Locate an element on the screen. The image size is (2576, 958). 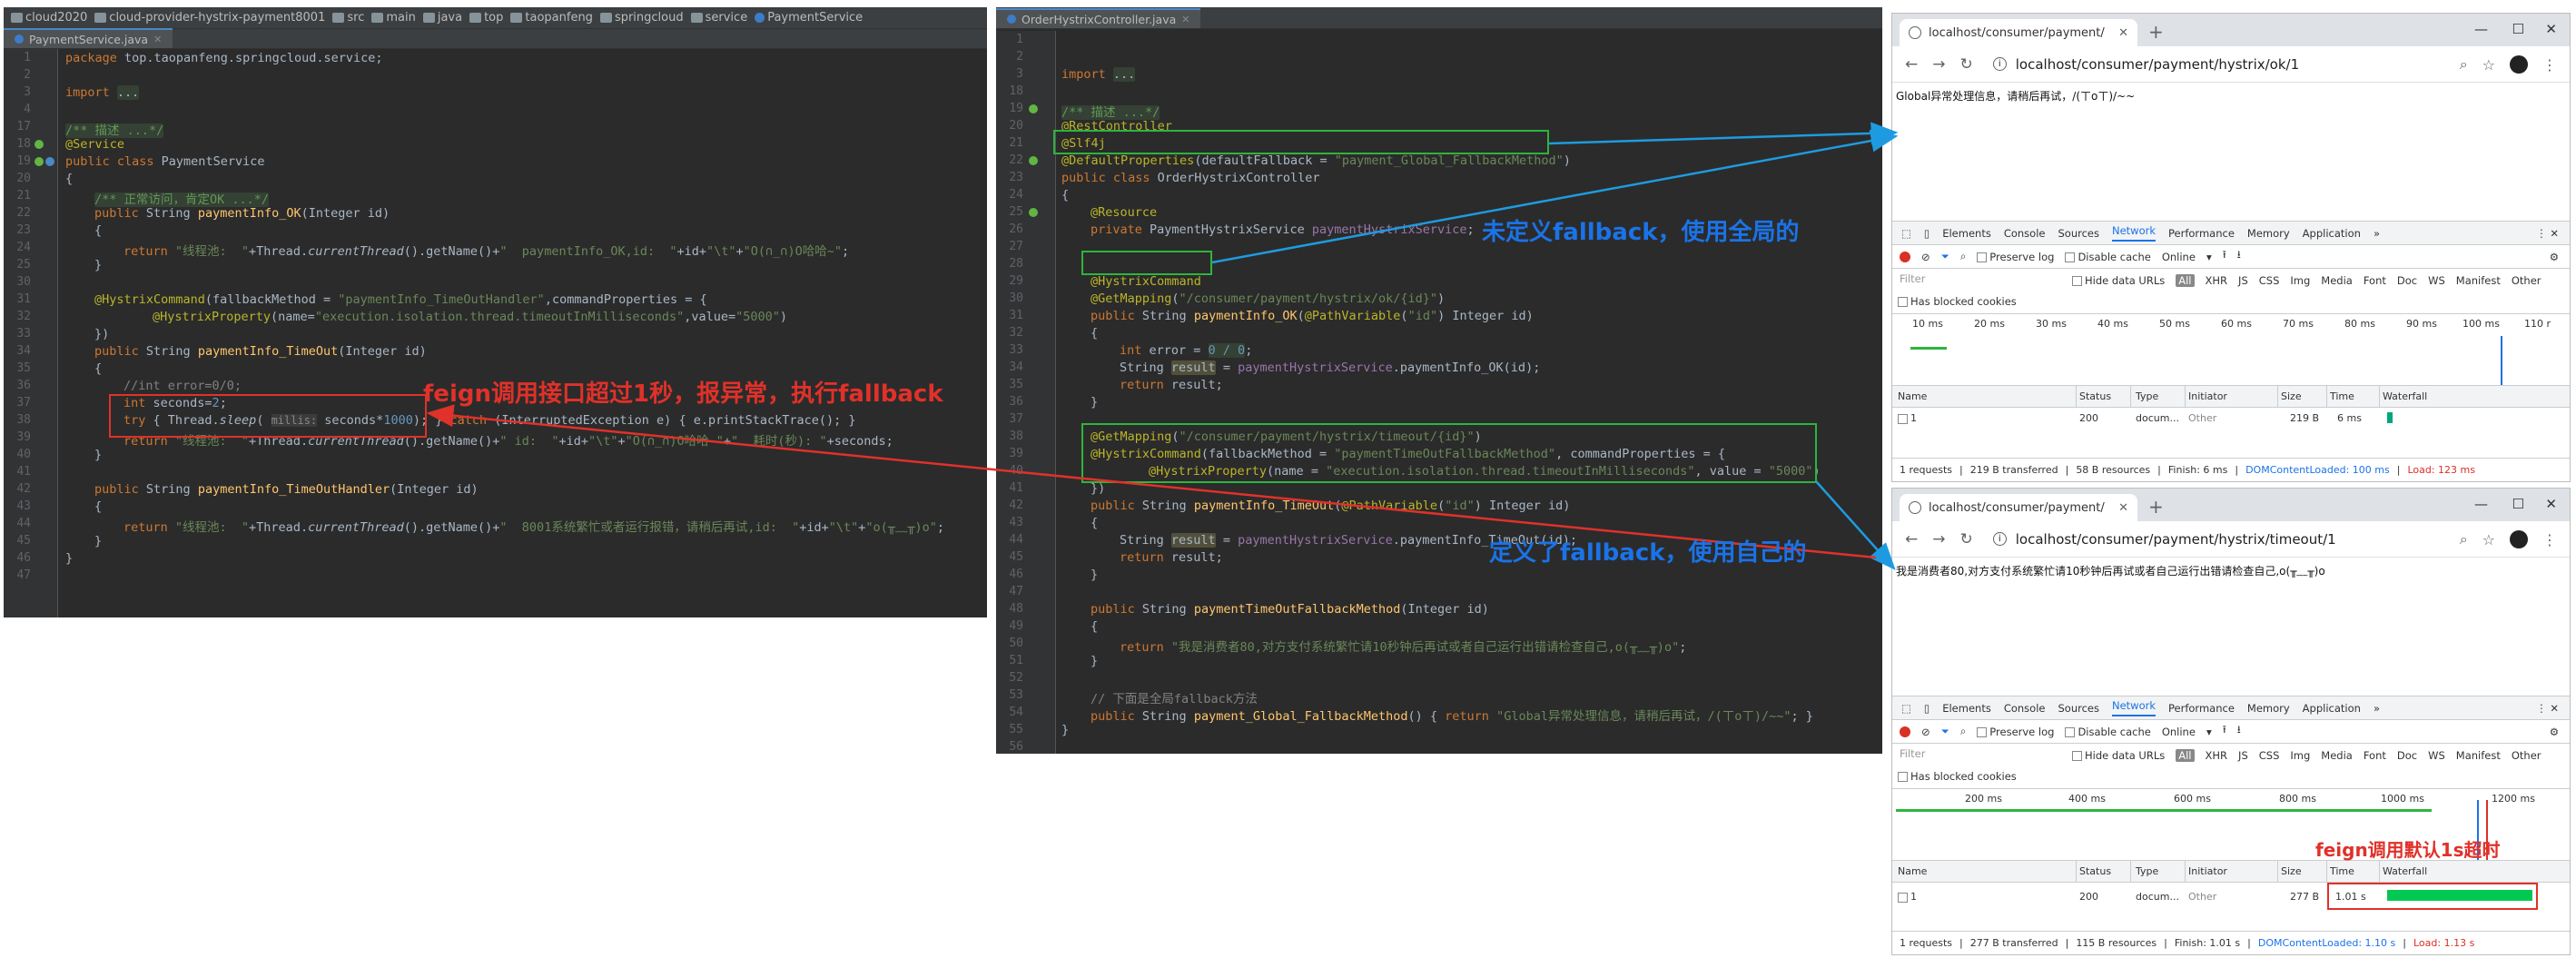
breadcrumb-item: java is located at coordinates (442, 18).